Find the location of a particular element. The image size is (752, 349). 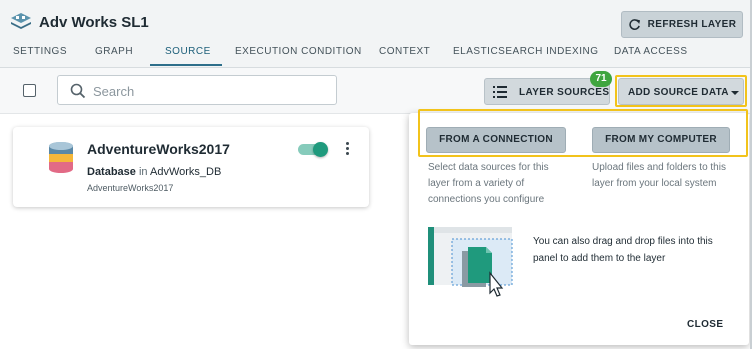

source-location: AdvWorks_DB is located at coordinates (186, 172).